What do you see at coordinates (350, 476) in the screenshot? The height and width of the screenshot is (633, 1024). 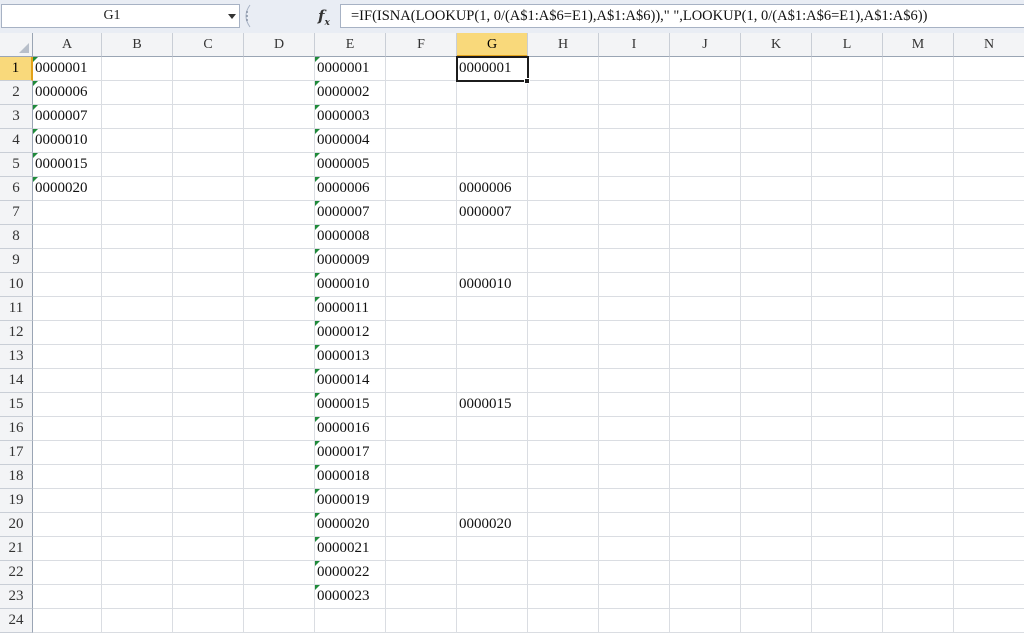 I see `cell-e18: 0000018` at bounding box center [350, 476].